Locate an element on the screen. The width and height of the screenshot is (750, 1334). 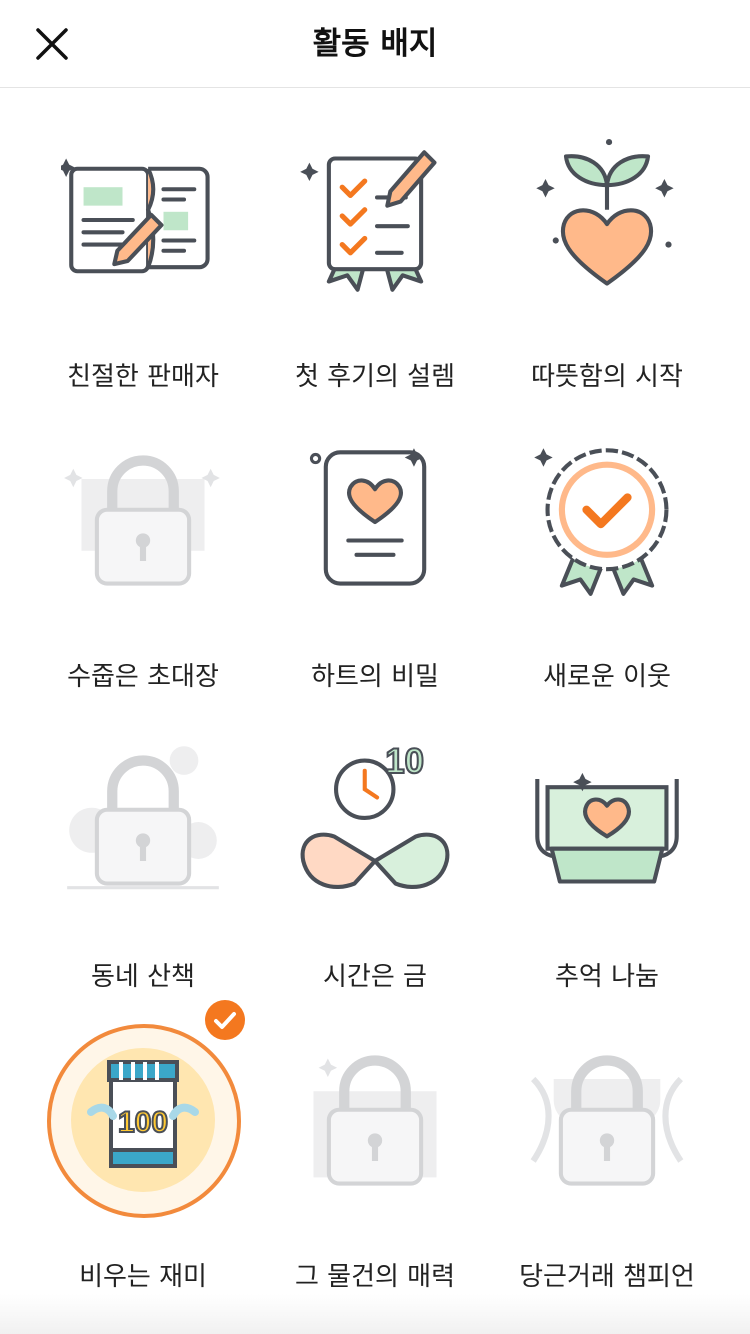
page-title: 활동 배지 is located at coordinates (375, 44).